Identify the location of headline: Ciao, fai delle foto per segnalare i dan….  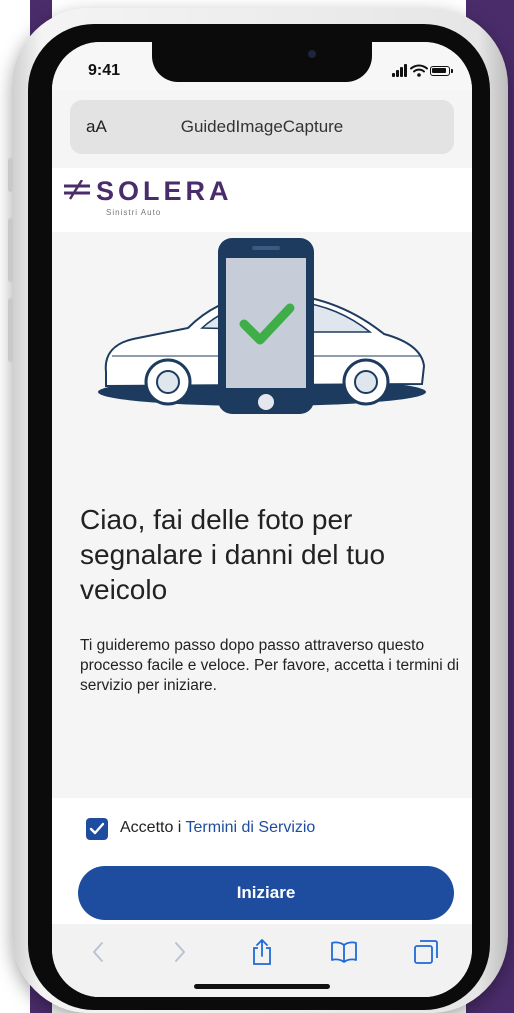
(233, 554).